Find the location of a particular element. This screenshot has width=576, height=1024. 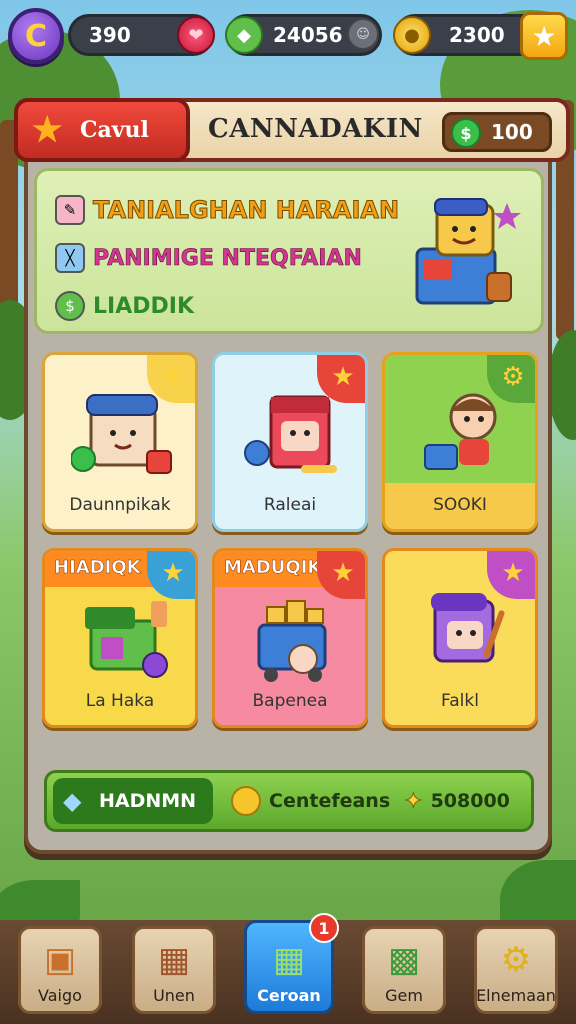

item-card-4: HIADIQK ★ La Haka is located at coordinates (120, 638).